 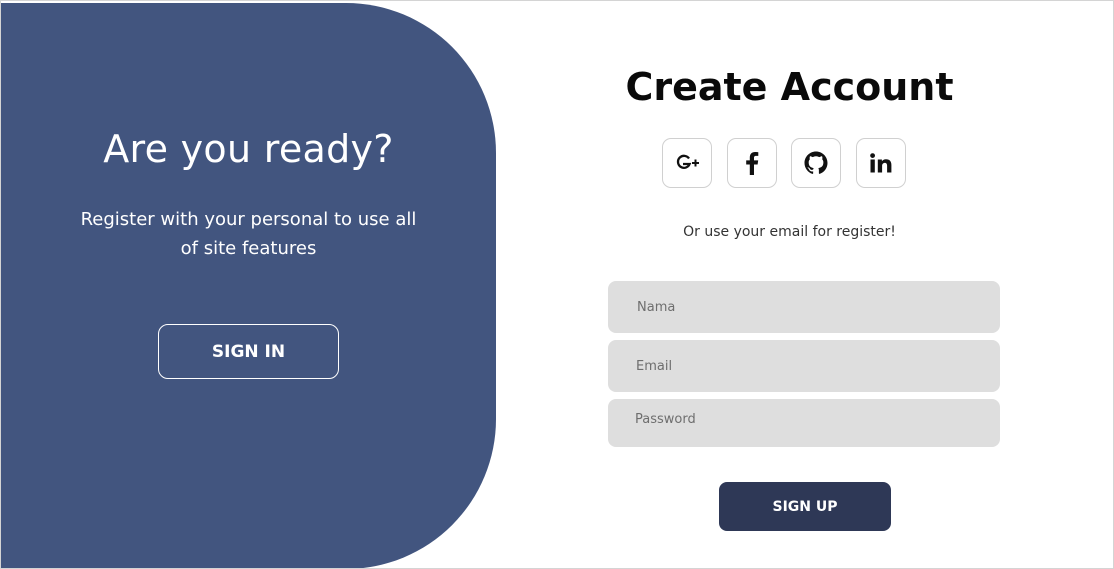 What do you see at coordinates (248, 149) in the screenshot?
I see `welcome-title: Are you ready?` at bounding box center [248, 149].